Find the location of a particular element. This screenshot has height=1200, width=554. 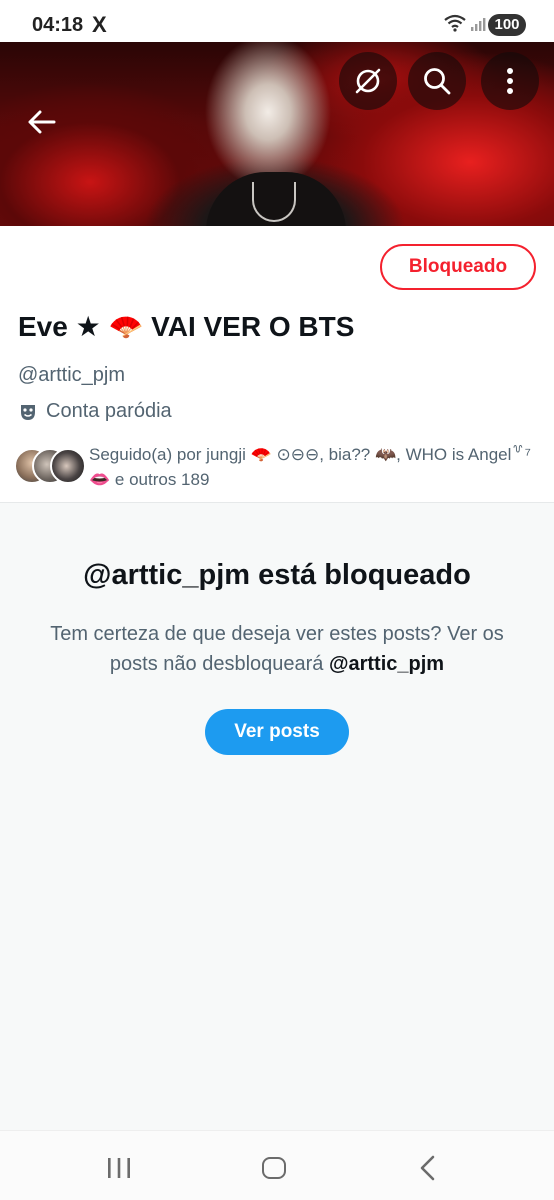

parody-account-label: Conta paródia is located at coordinates (95, 411).